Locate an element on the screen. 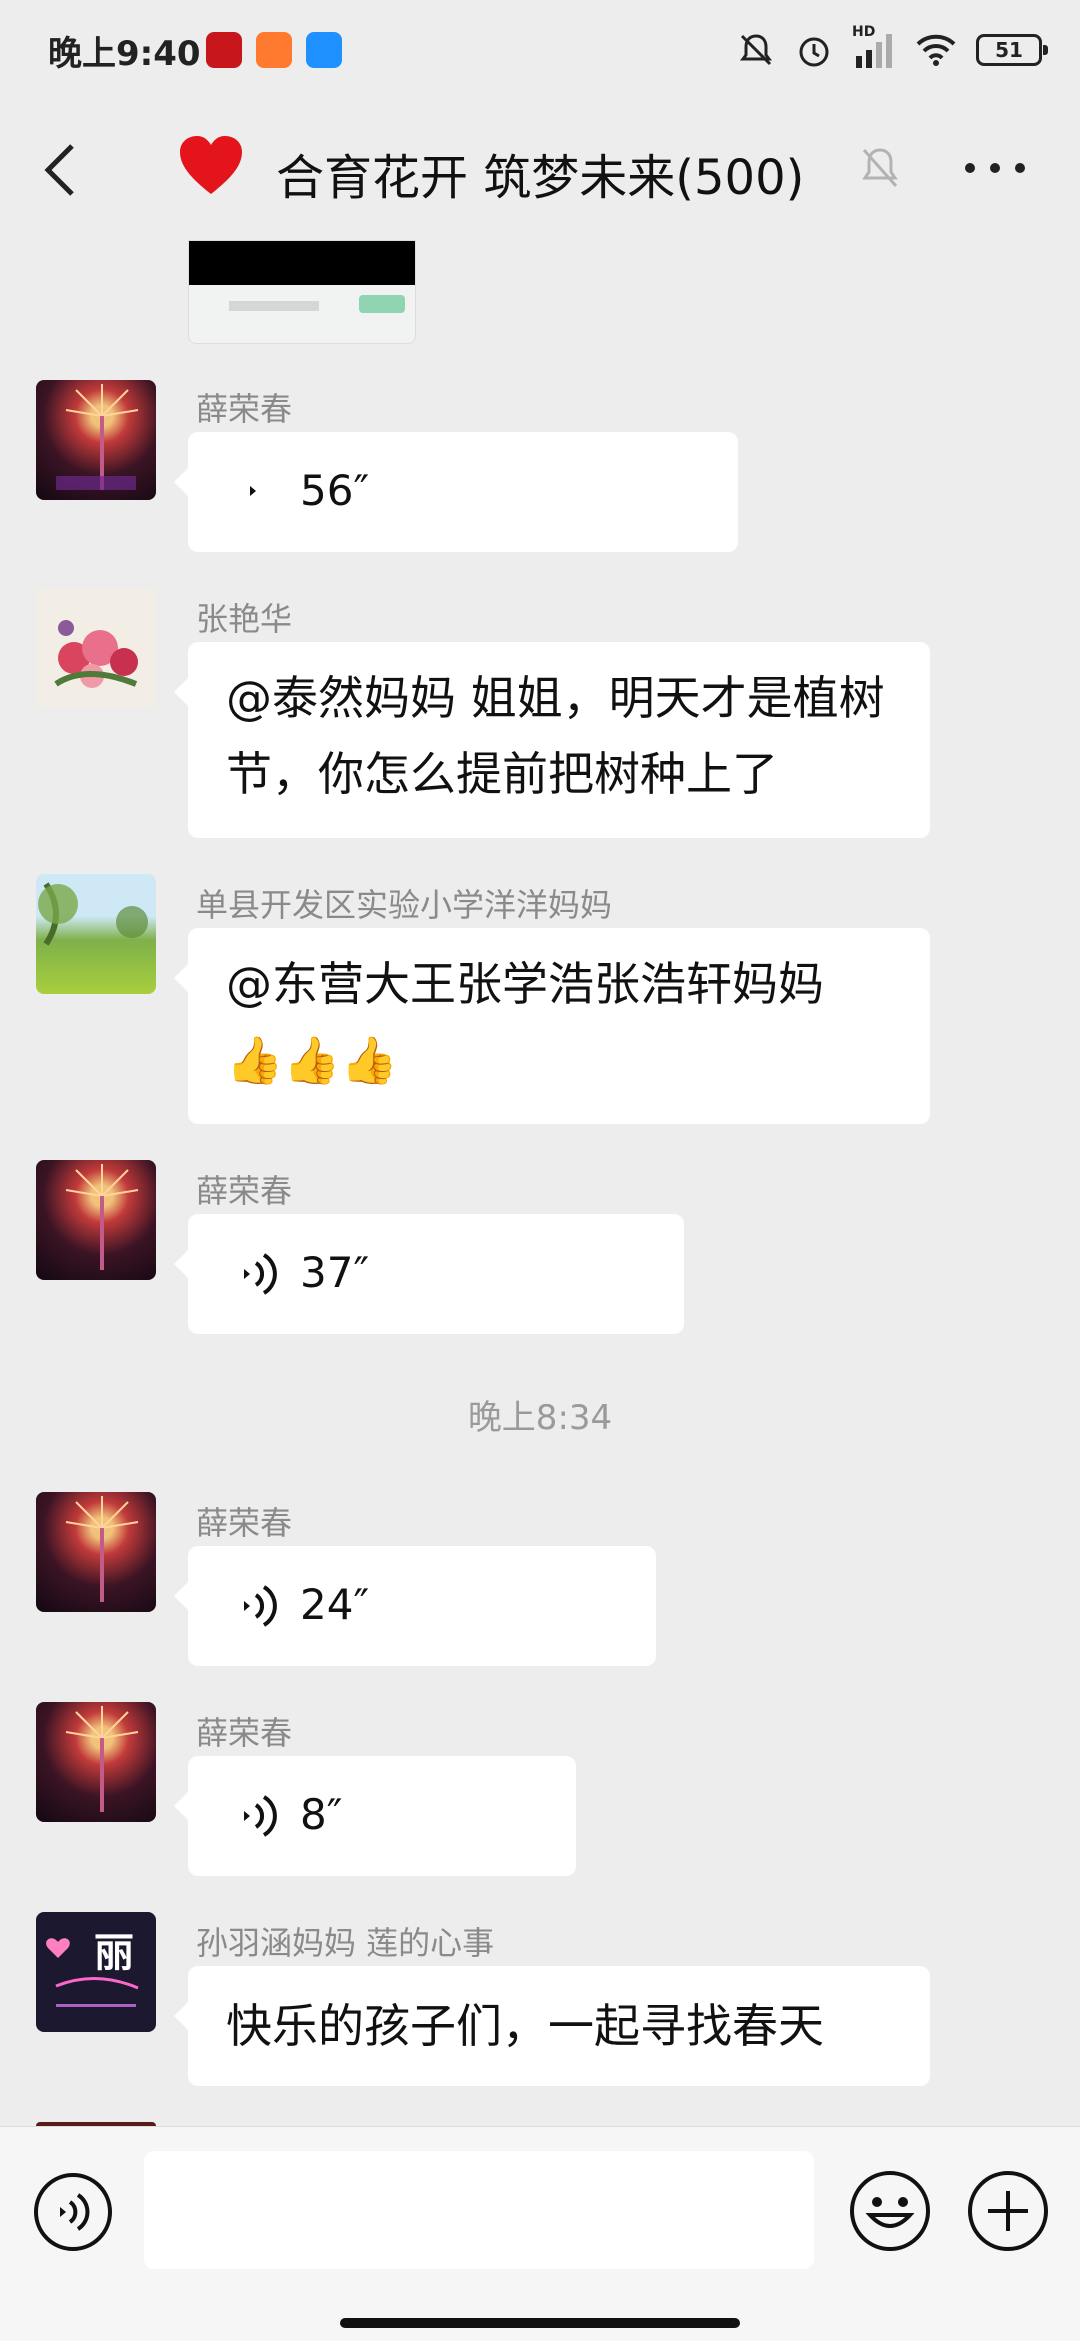  voice-duration: 37″ is located at coordinates (335, 1272).